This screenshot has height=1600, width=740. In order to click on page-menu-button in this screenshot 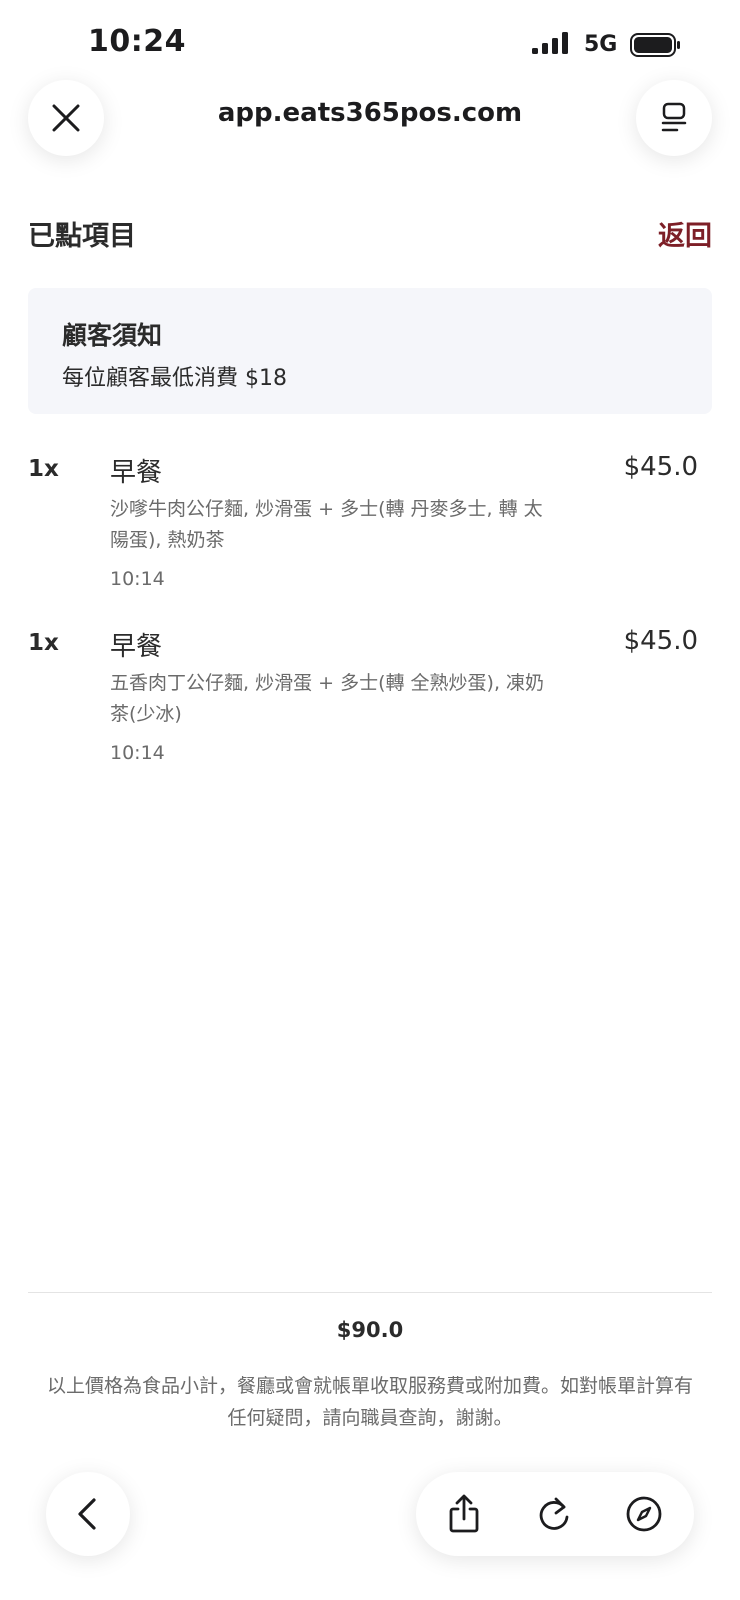, I will do `click(674, 118)`.